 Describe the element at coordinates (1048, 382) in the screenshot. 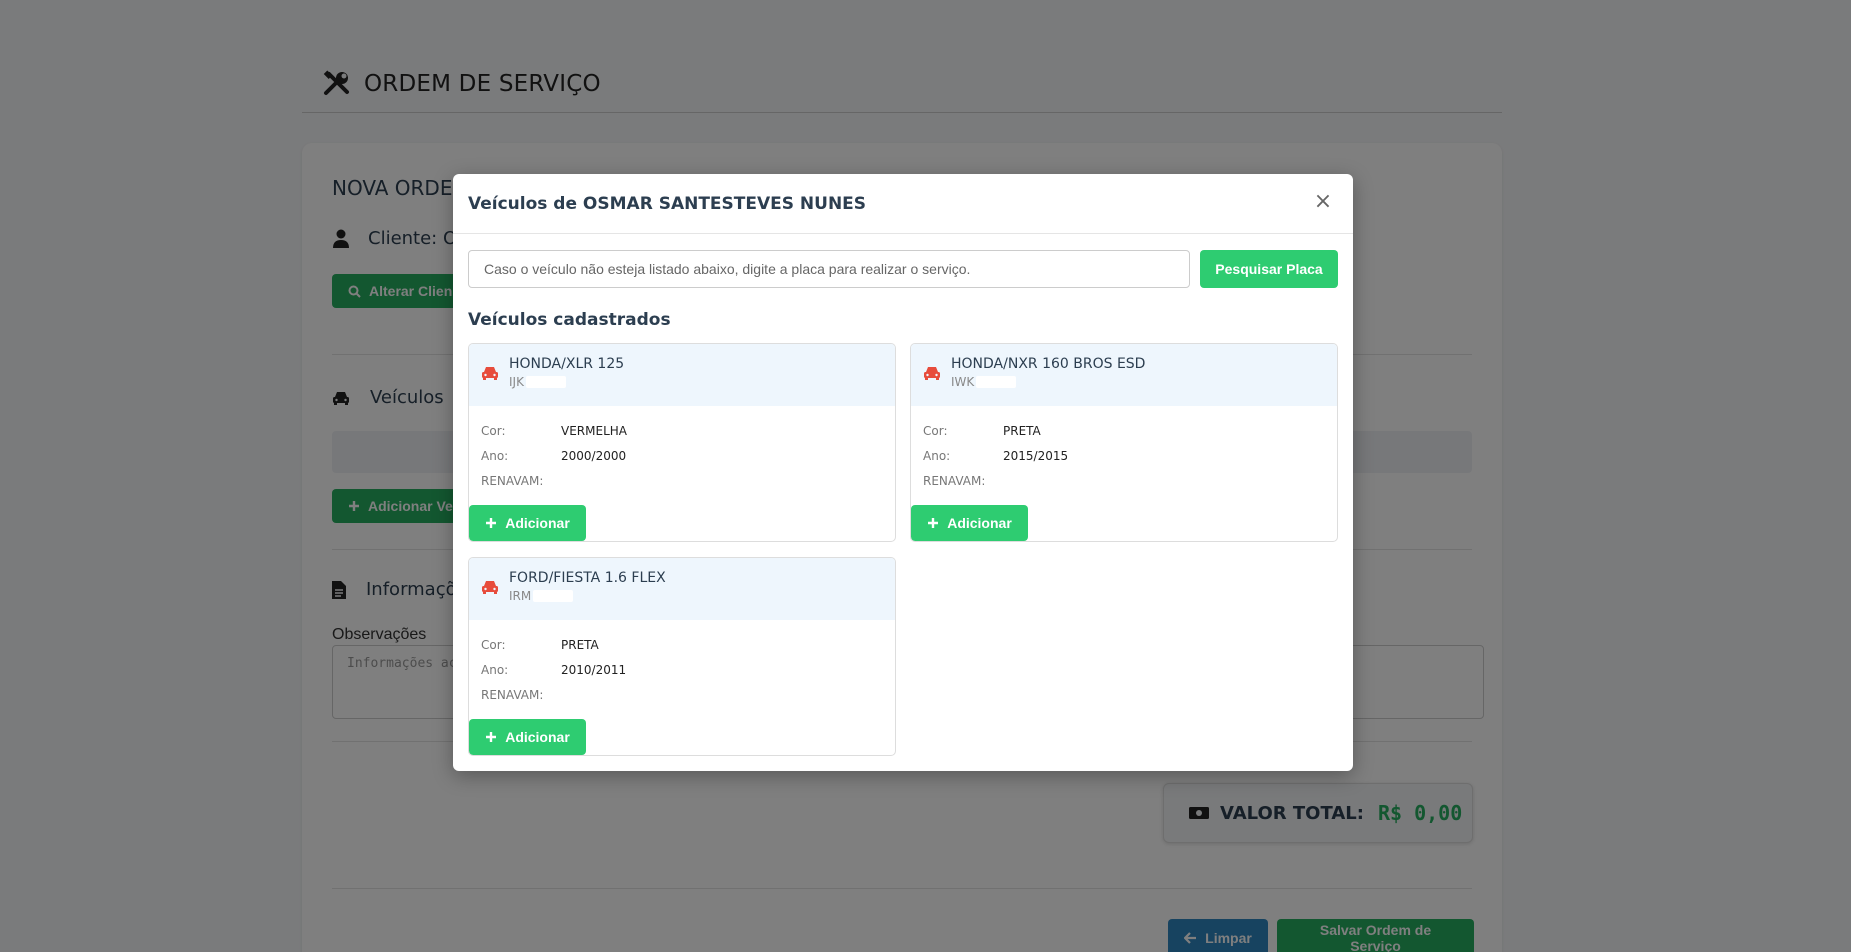

I see `vehicle-plate: IWK` at that location.